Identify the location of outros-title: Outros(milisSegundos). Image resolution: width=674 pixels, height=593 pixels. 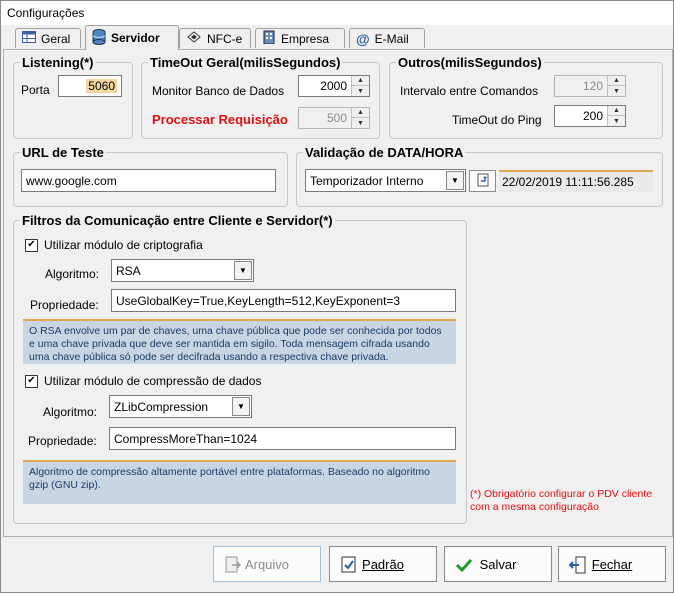
(470, 62).